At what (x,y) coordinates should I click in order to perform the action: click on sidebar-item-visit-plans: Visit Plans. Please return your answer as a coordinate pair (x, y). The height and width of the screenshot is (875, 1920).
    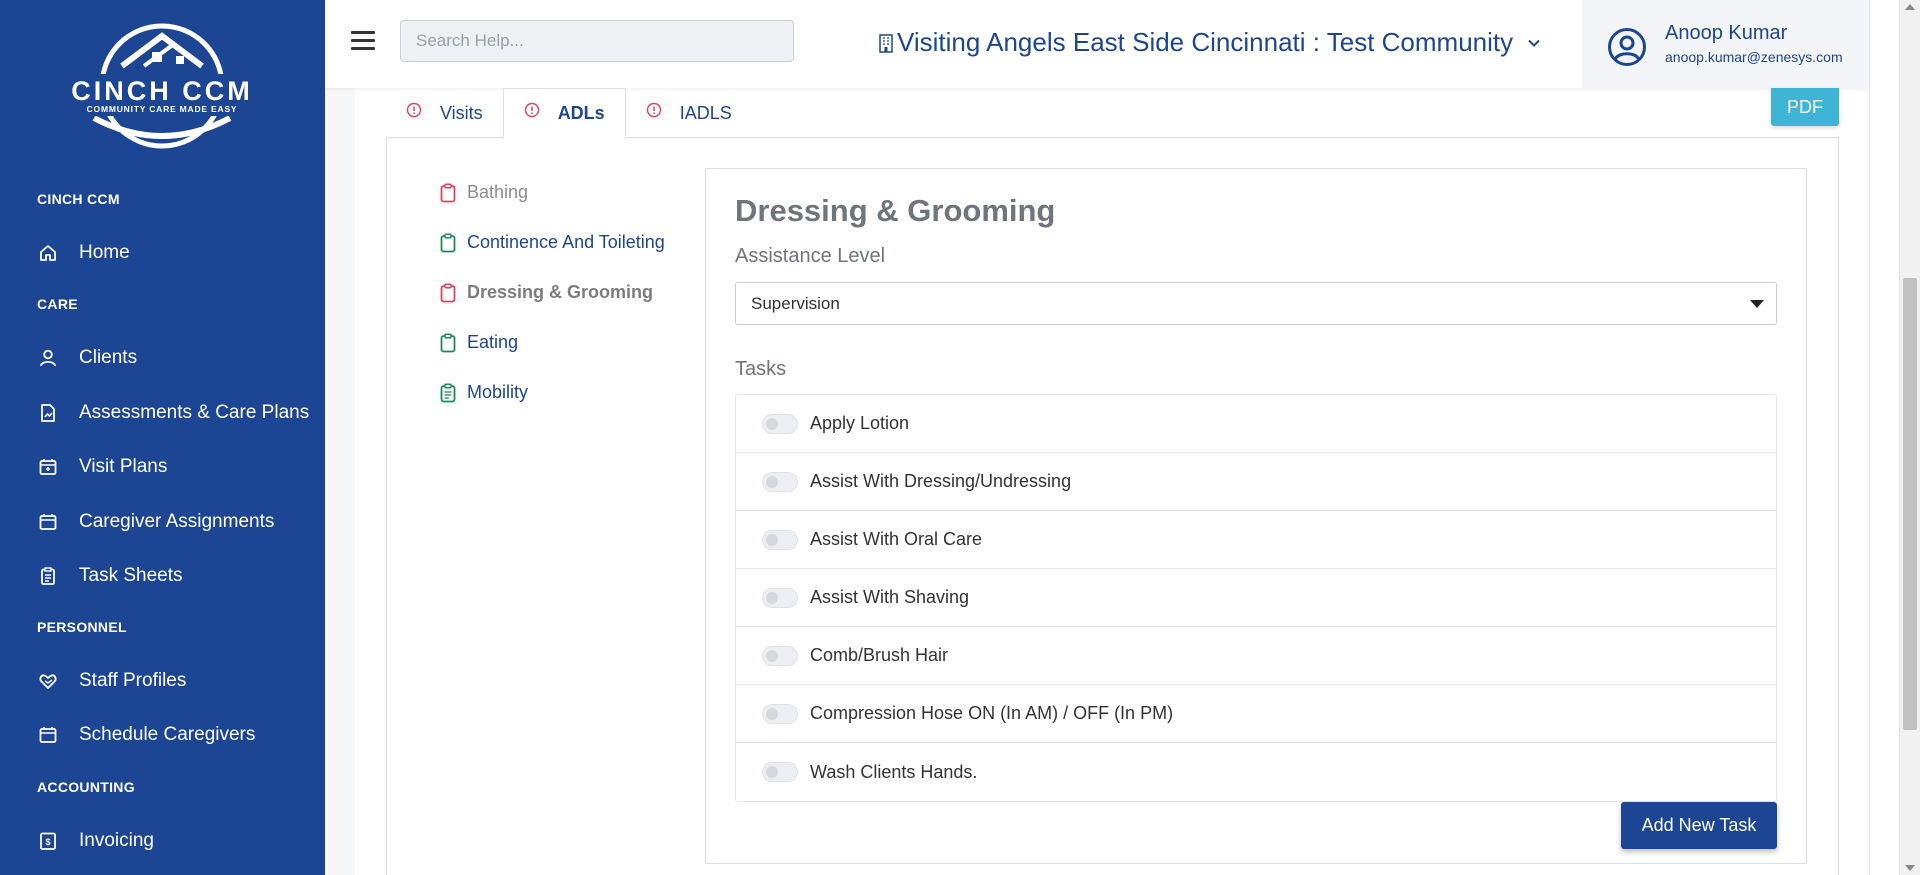
    Looking at the image, I should click on (102, 467).